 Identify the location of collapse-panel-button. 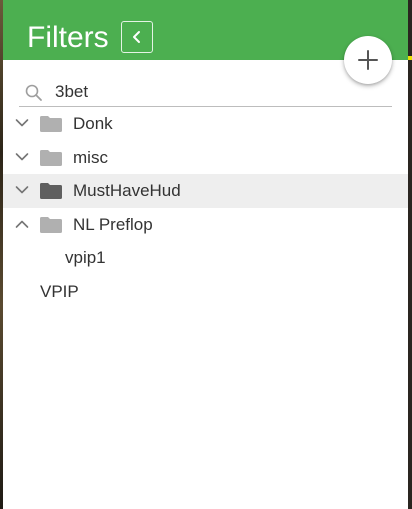
(137, 37).